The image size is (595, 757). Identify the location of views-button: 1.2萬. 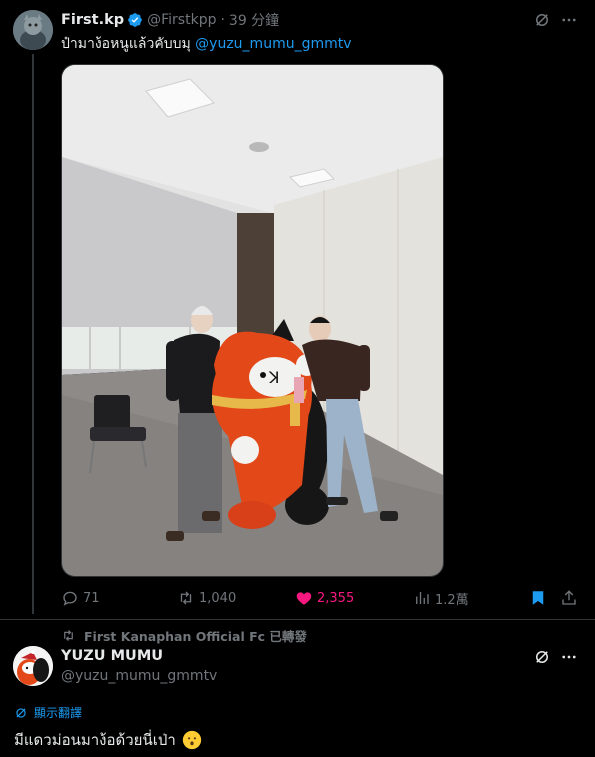
(441, 598).